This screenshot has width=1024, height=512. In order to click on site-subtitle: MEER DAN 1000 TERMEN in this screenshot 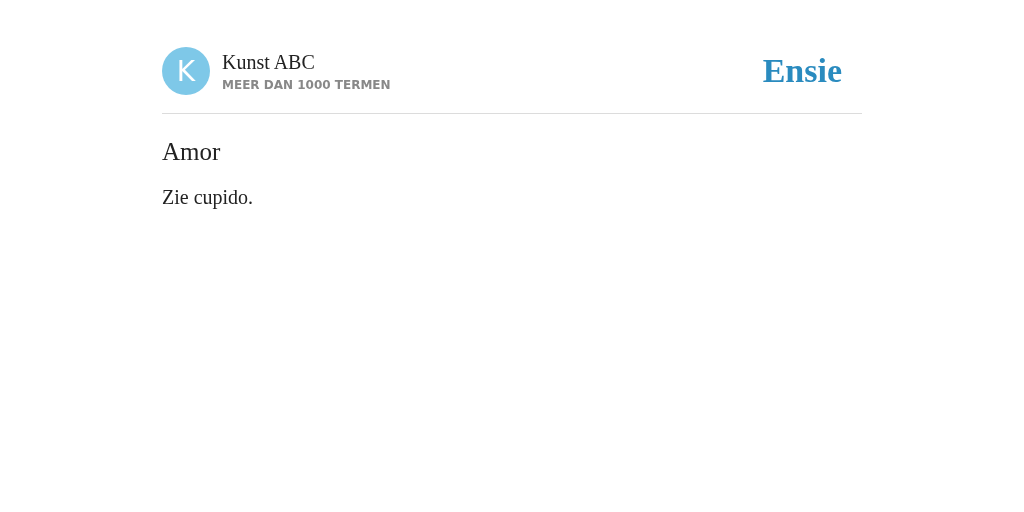, I will do `click(307, 85)`.